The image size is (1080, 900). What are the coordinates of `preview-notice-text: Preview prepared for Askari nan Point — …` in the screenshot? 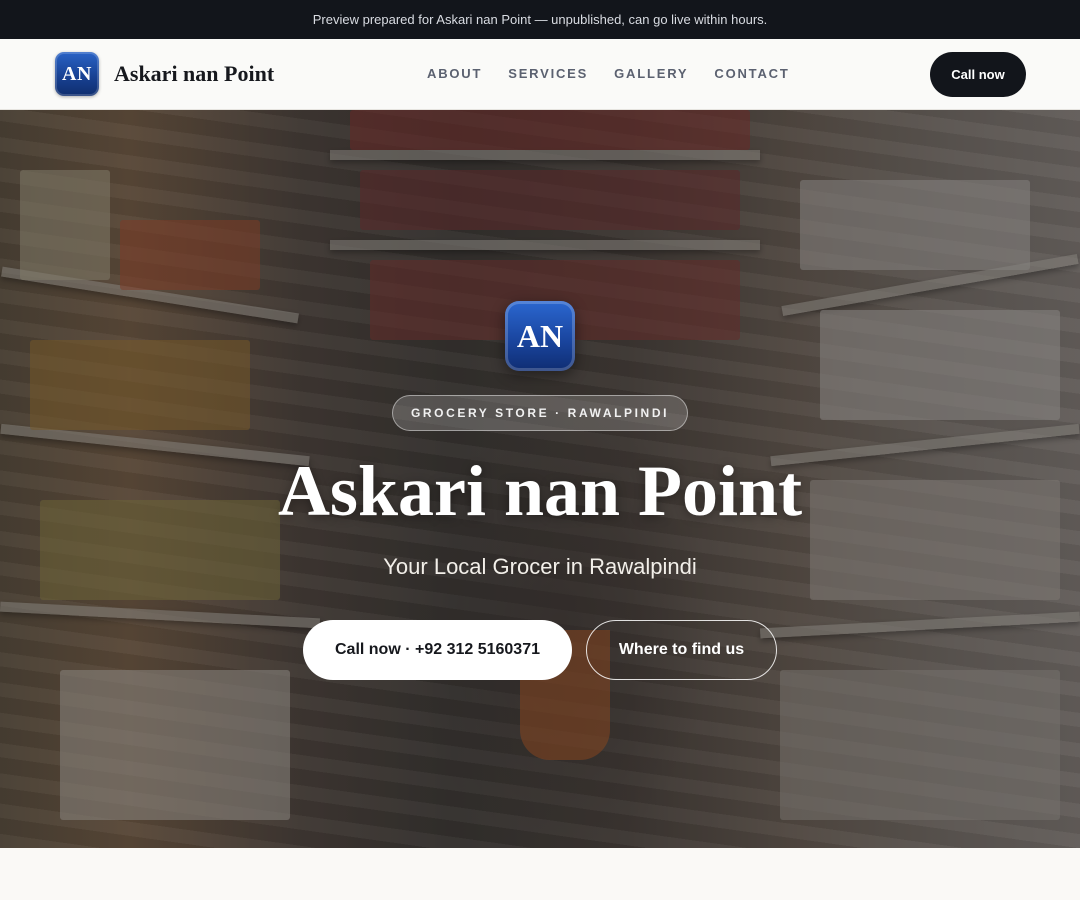 It's located at (540, 19).